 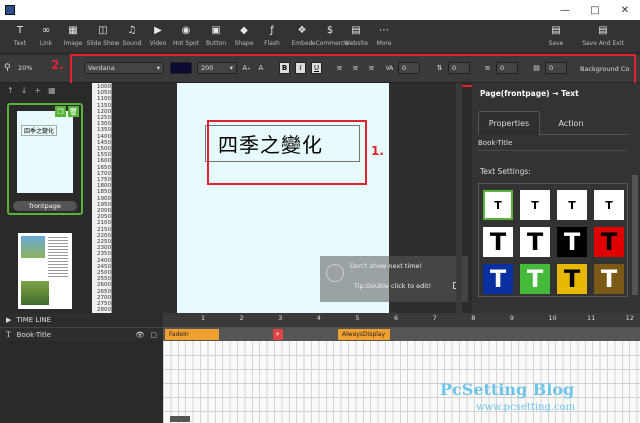 What do you see at coordinates (73, 30) in the screenshot?
I see `image-icon: ▦` at bounding box center [73, 30].